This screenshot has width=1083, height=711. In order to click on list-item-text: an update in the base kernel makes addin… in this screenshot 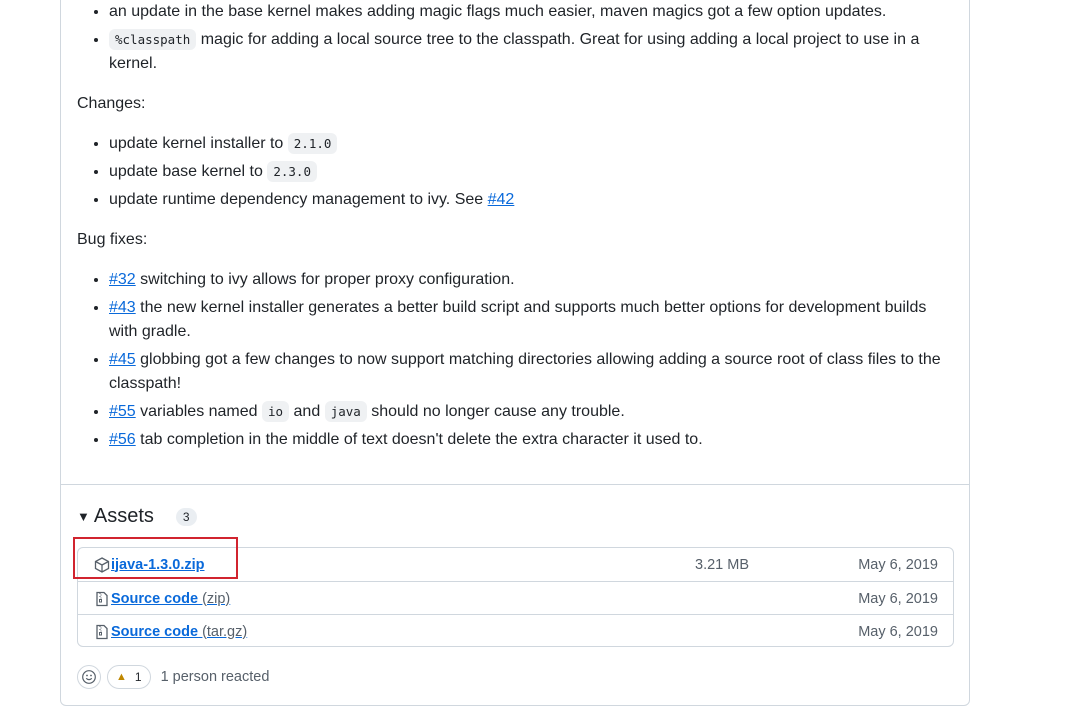, I will do `click(498, 11)`.